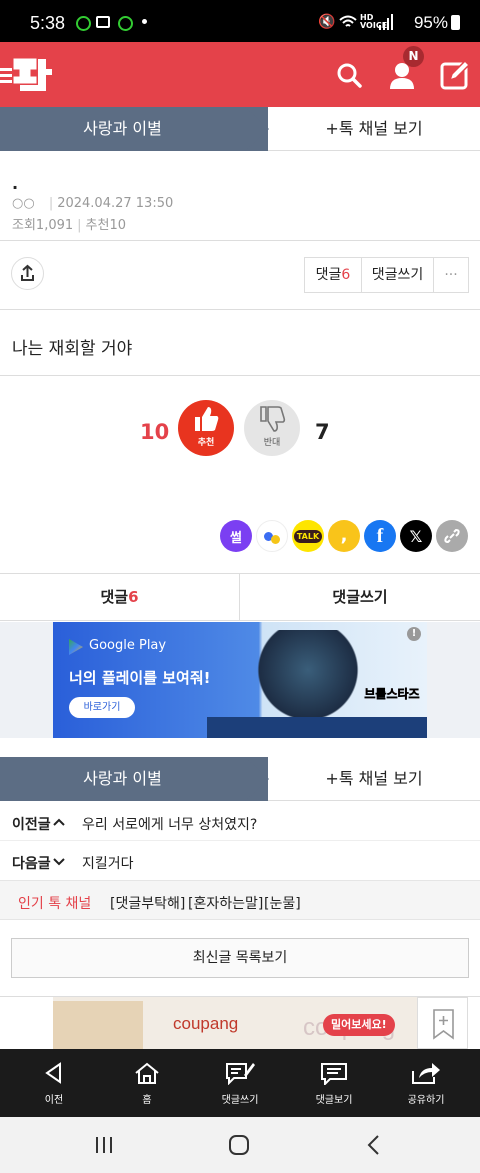 The height and width of the screenshot is (1173, 480). I want to click on prev-post-row: 이전글 우리 서로에게 너무 상처였지?, so click(240, 821).